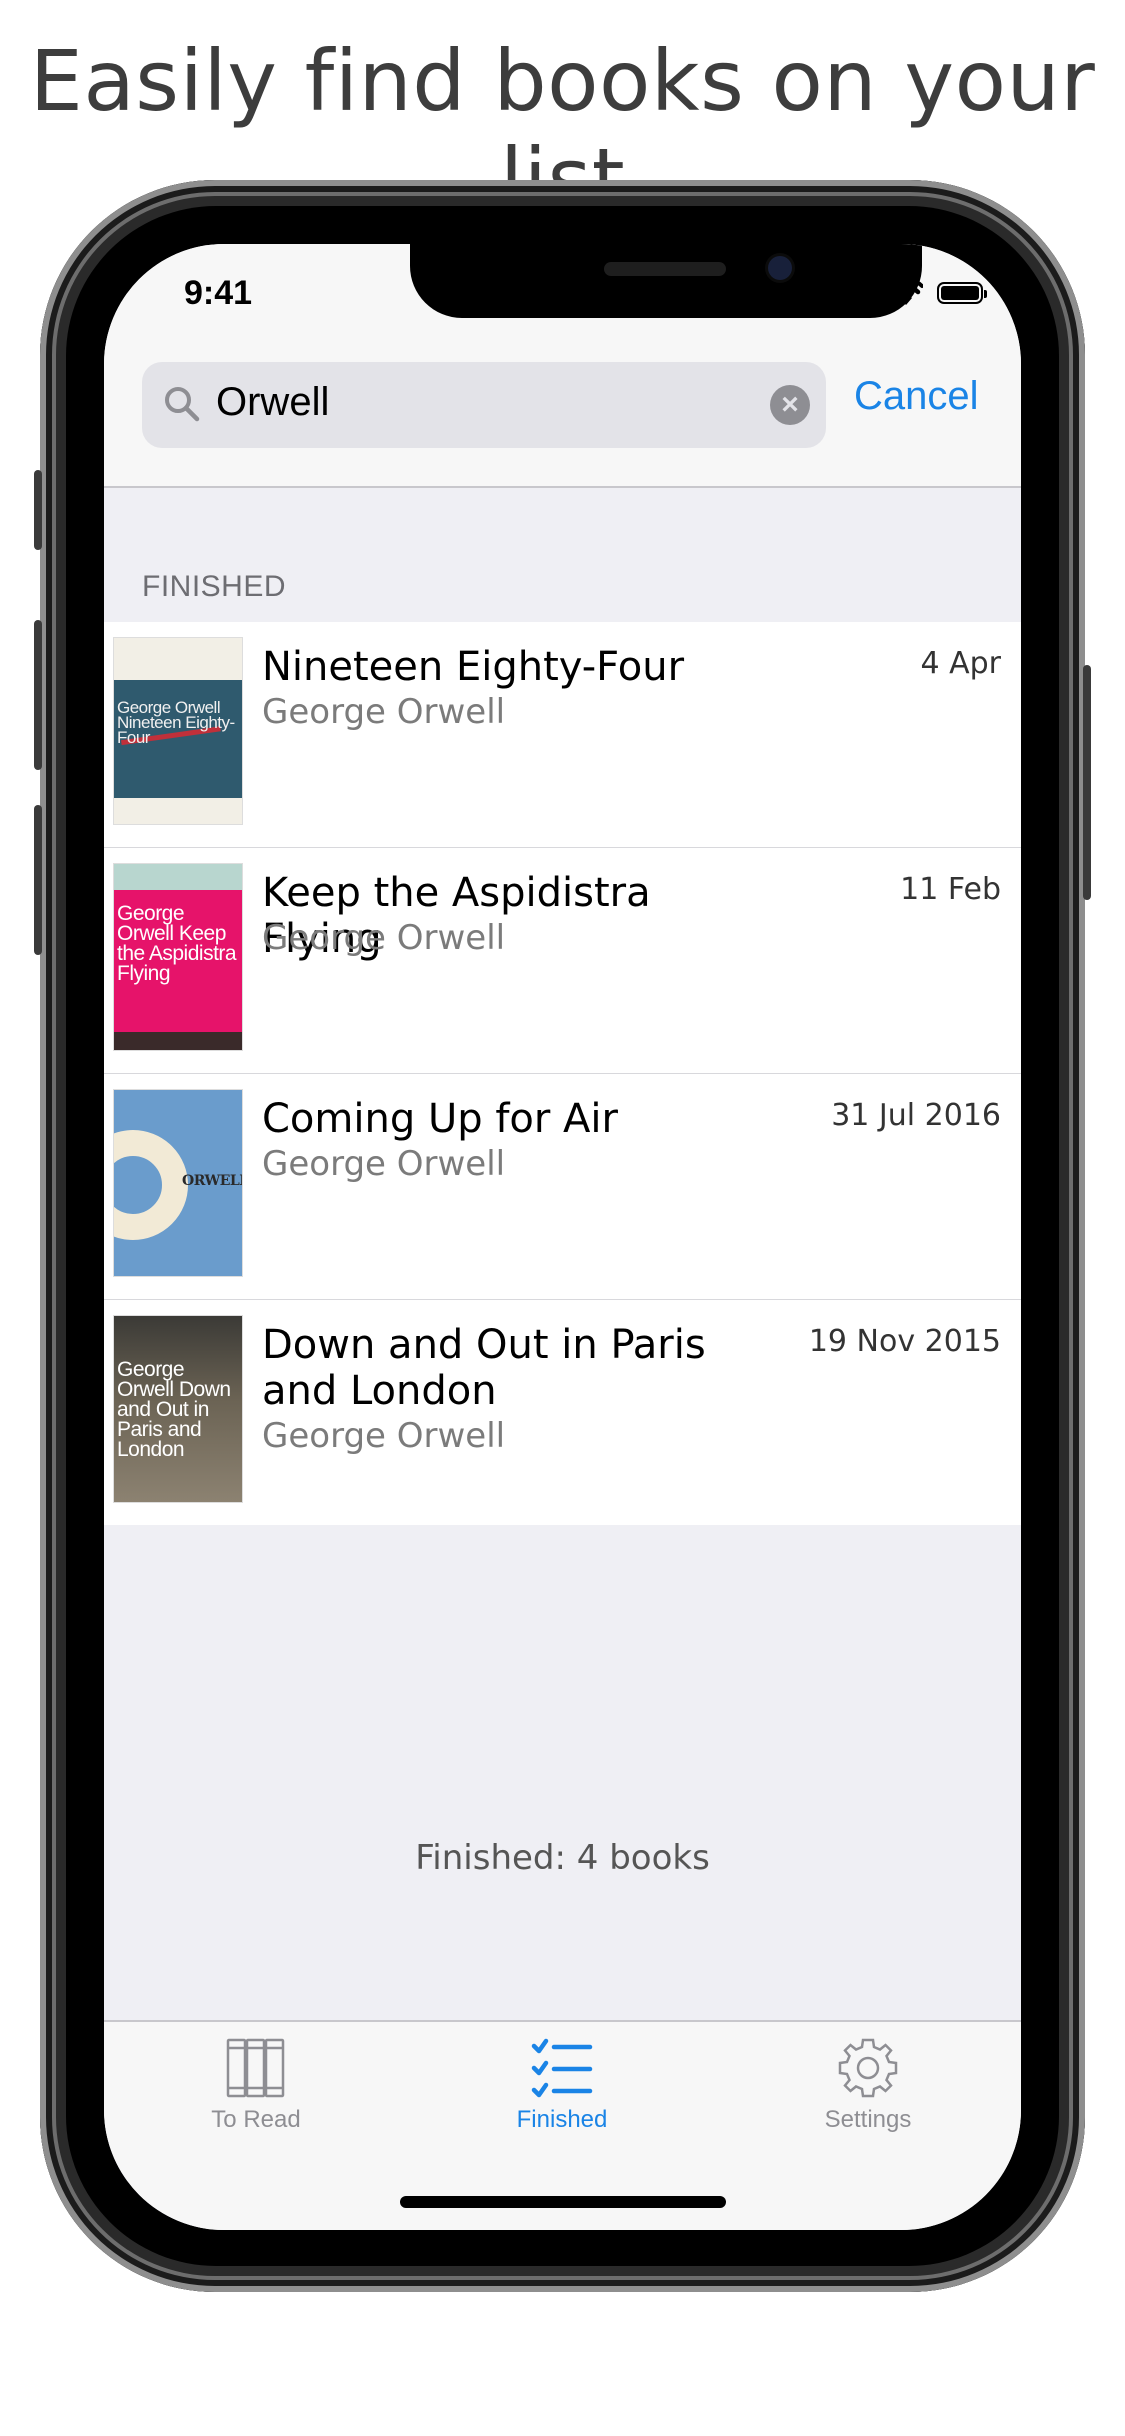  I want to click on book-cover: George Orwell Keep the Aspidistra Flying, so click(178, 957).